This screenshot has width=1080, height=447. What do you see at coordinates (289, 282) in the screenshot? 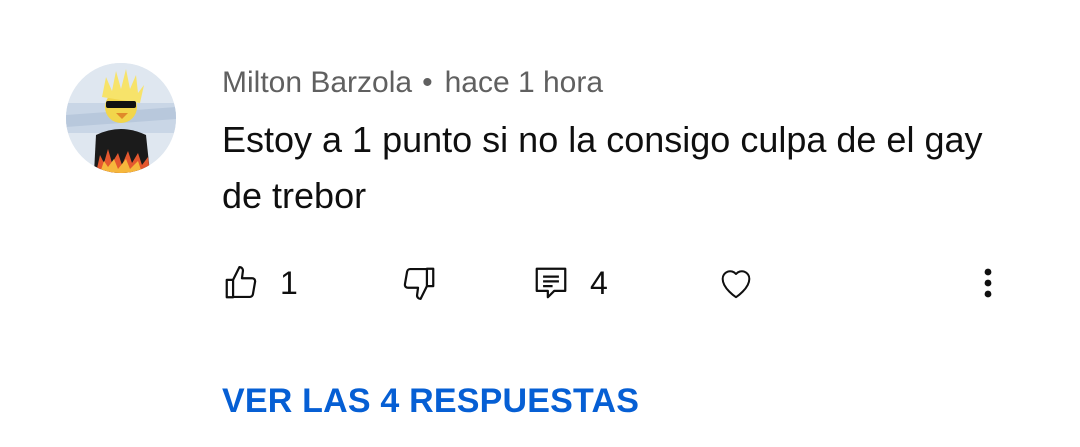
I see `like-count: 1` at bounding box center [289, 282].